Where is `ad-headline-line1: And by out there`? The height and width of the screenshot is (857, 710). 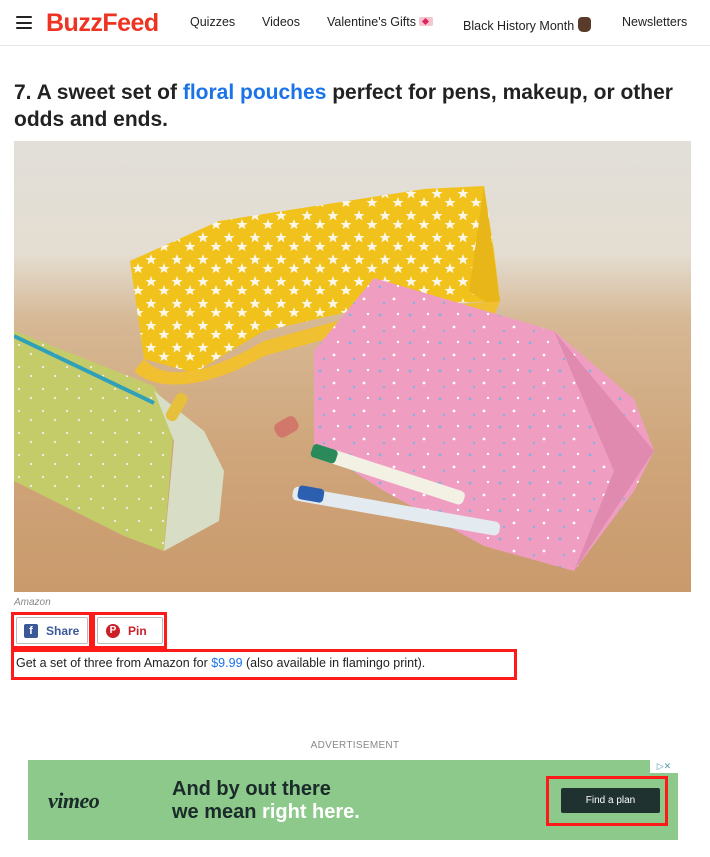
ad-headline-line1: And by out there is located at coordinates (251, 789).